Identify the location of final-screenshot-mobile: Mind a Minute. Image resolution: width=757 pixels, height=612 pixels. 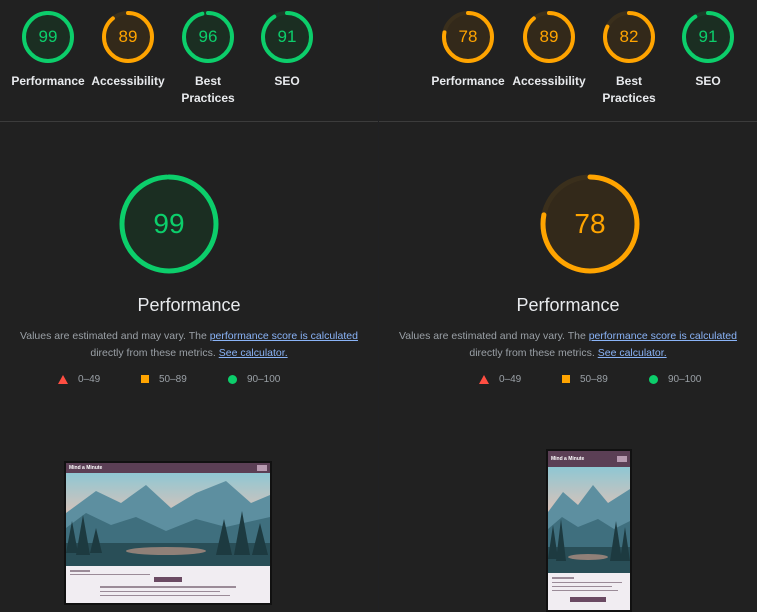
(589, 530).